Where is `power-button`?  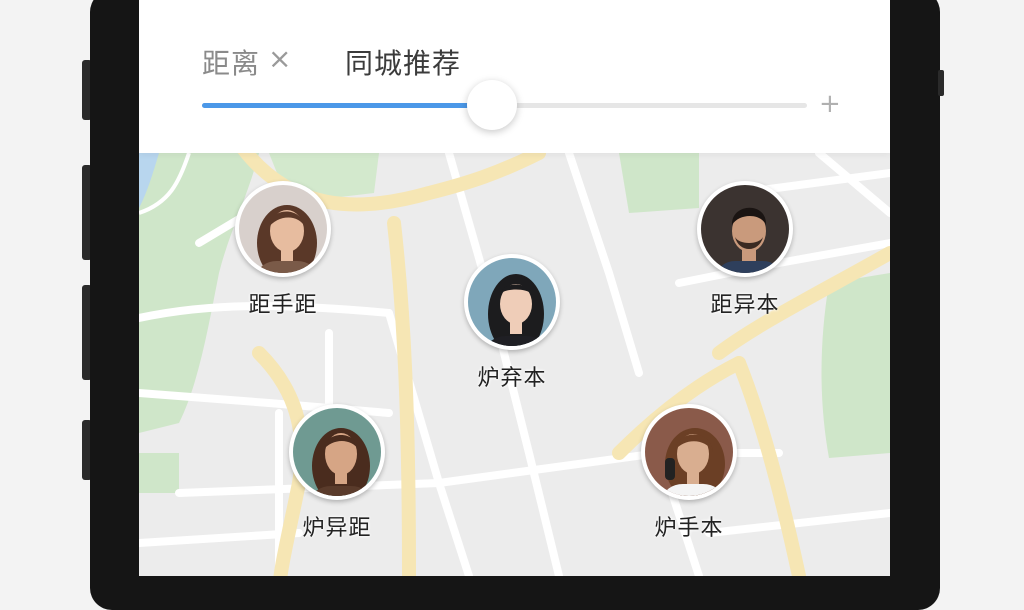
power-button is located at coordinates (941, 83).